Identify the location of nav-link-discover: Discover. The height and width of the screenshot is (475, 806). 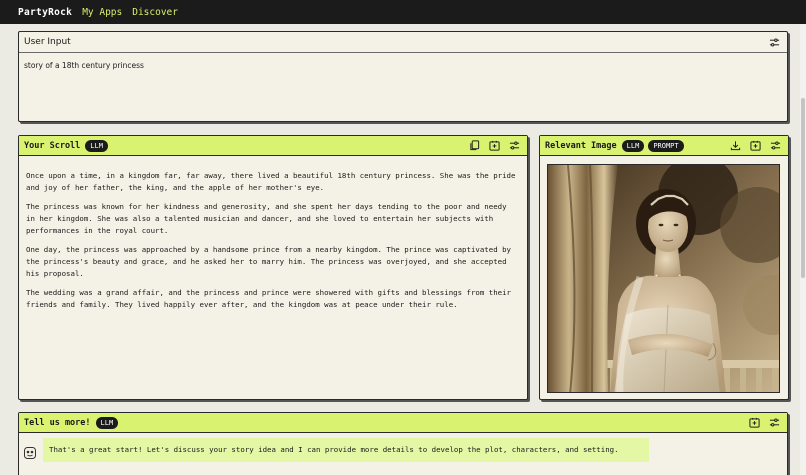
(155, 12).